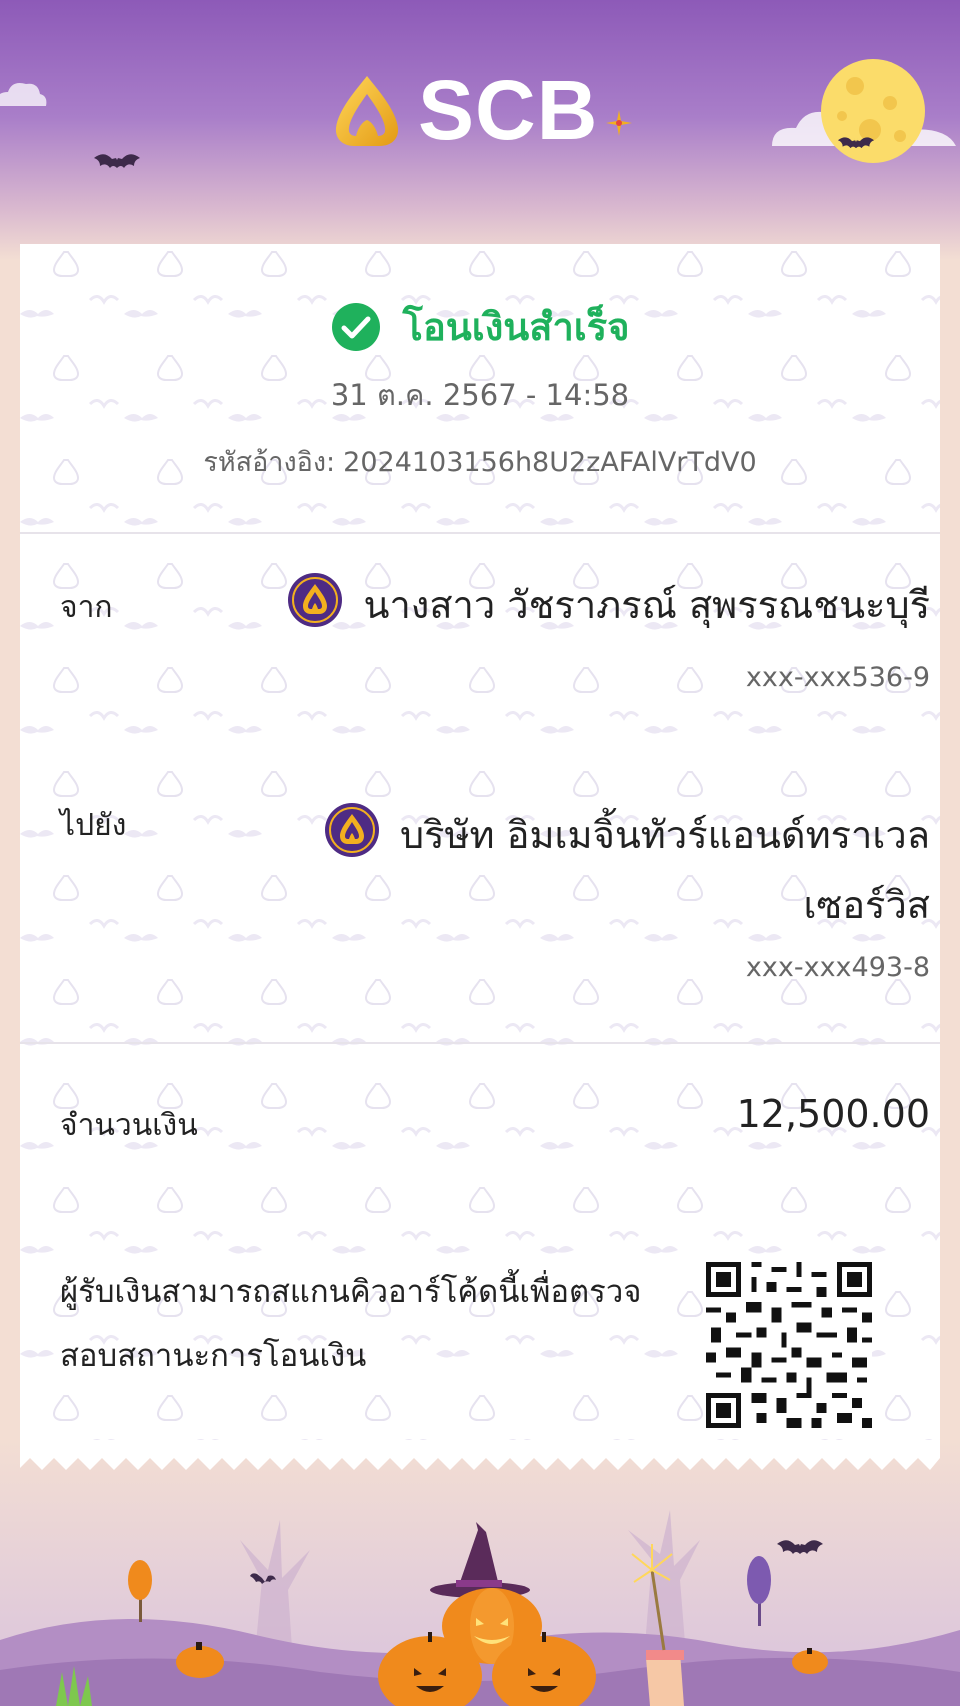 The width and height of the screenshot is (960, 1706). What do you see at coordinates (129, 1125) in the screenshot?
I see `amount-label: จำนวนเงิน` at bounding box center [129, 1125].